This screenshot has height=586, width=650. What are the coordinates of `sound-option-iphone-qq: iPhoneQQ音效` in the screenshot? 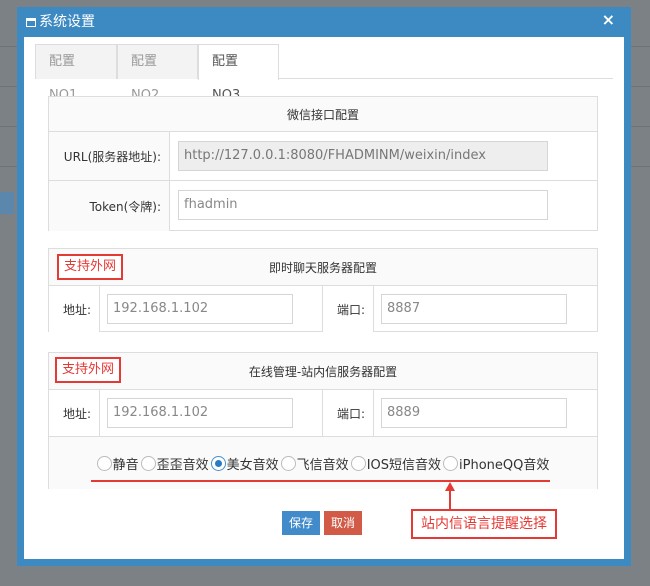 It's located at (496, 463).